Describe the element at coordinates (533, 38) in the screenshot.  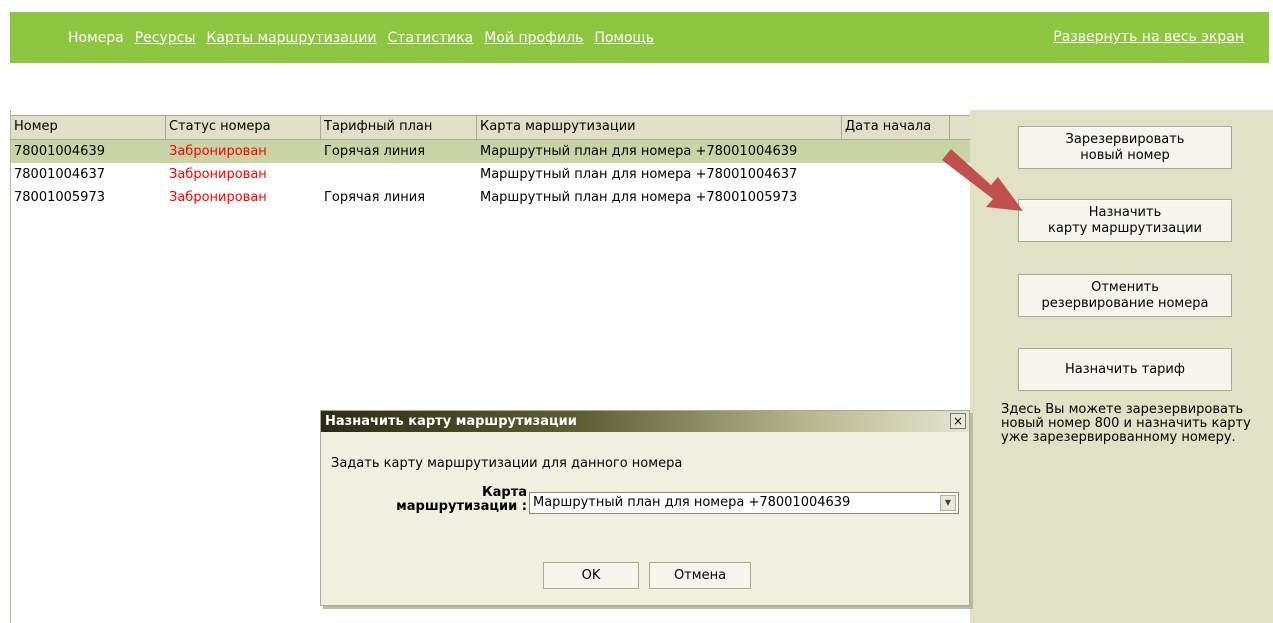
I see `nav-item-profile: Мой профиль` at that location.